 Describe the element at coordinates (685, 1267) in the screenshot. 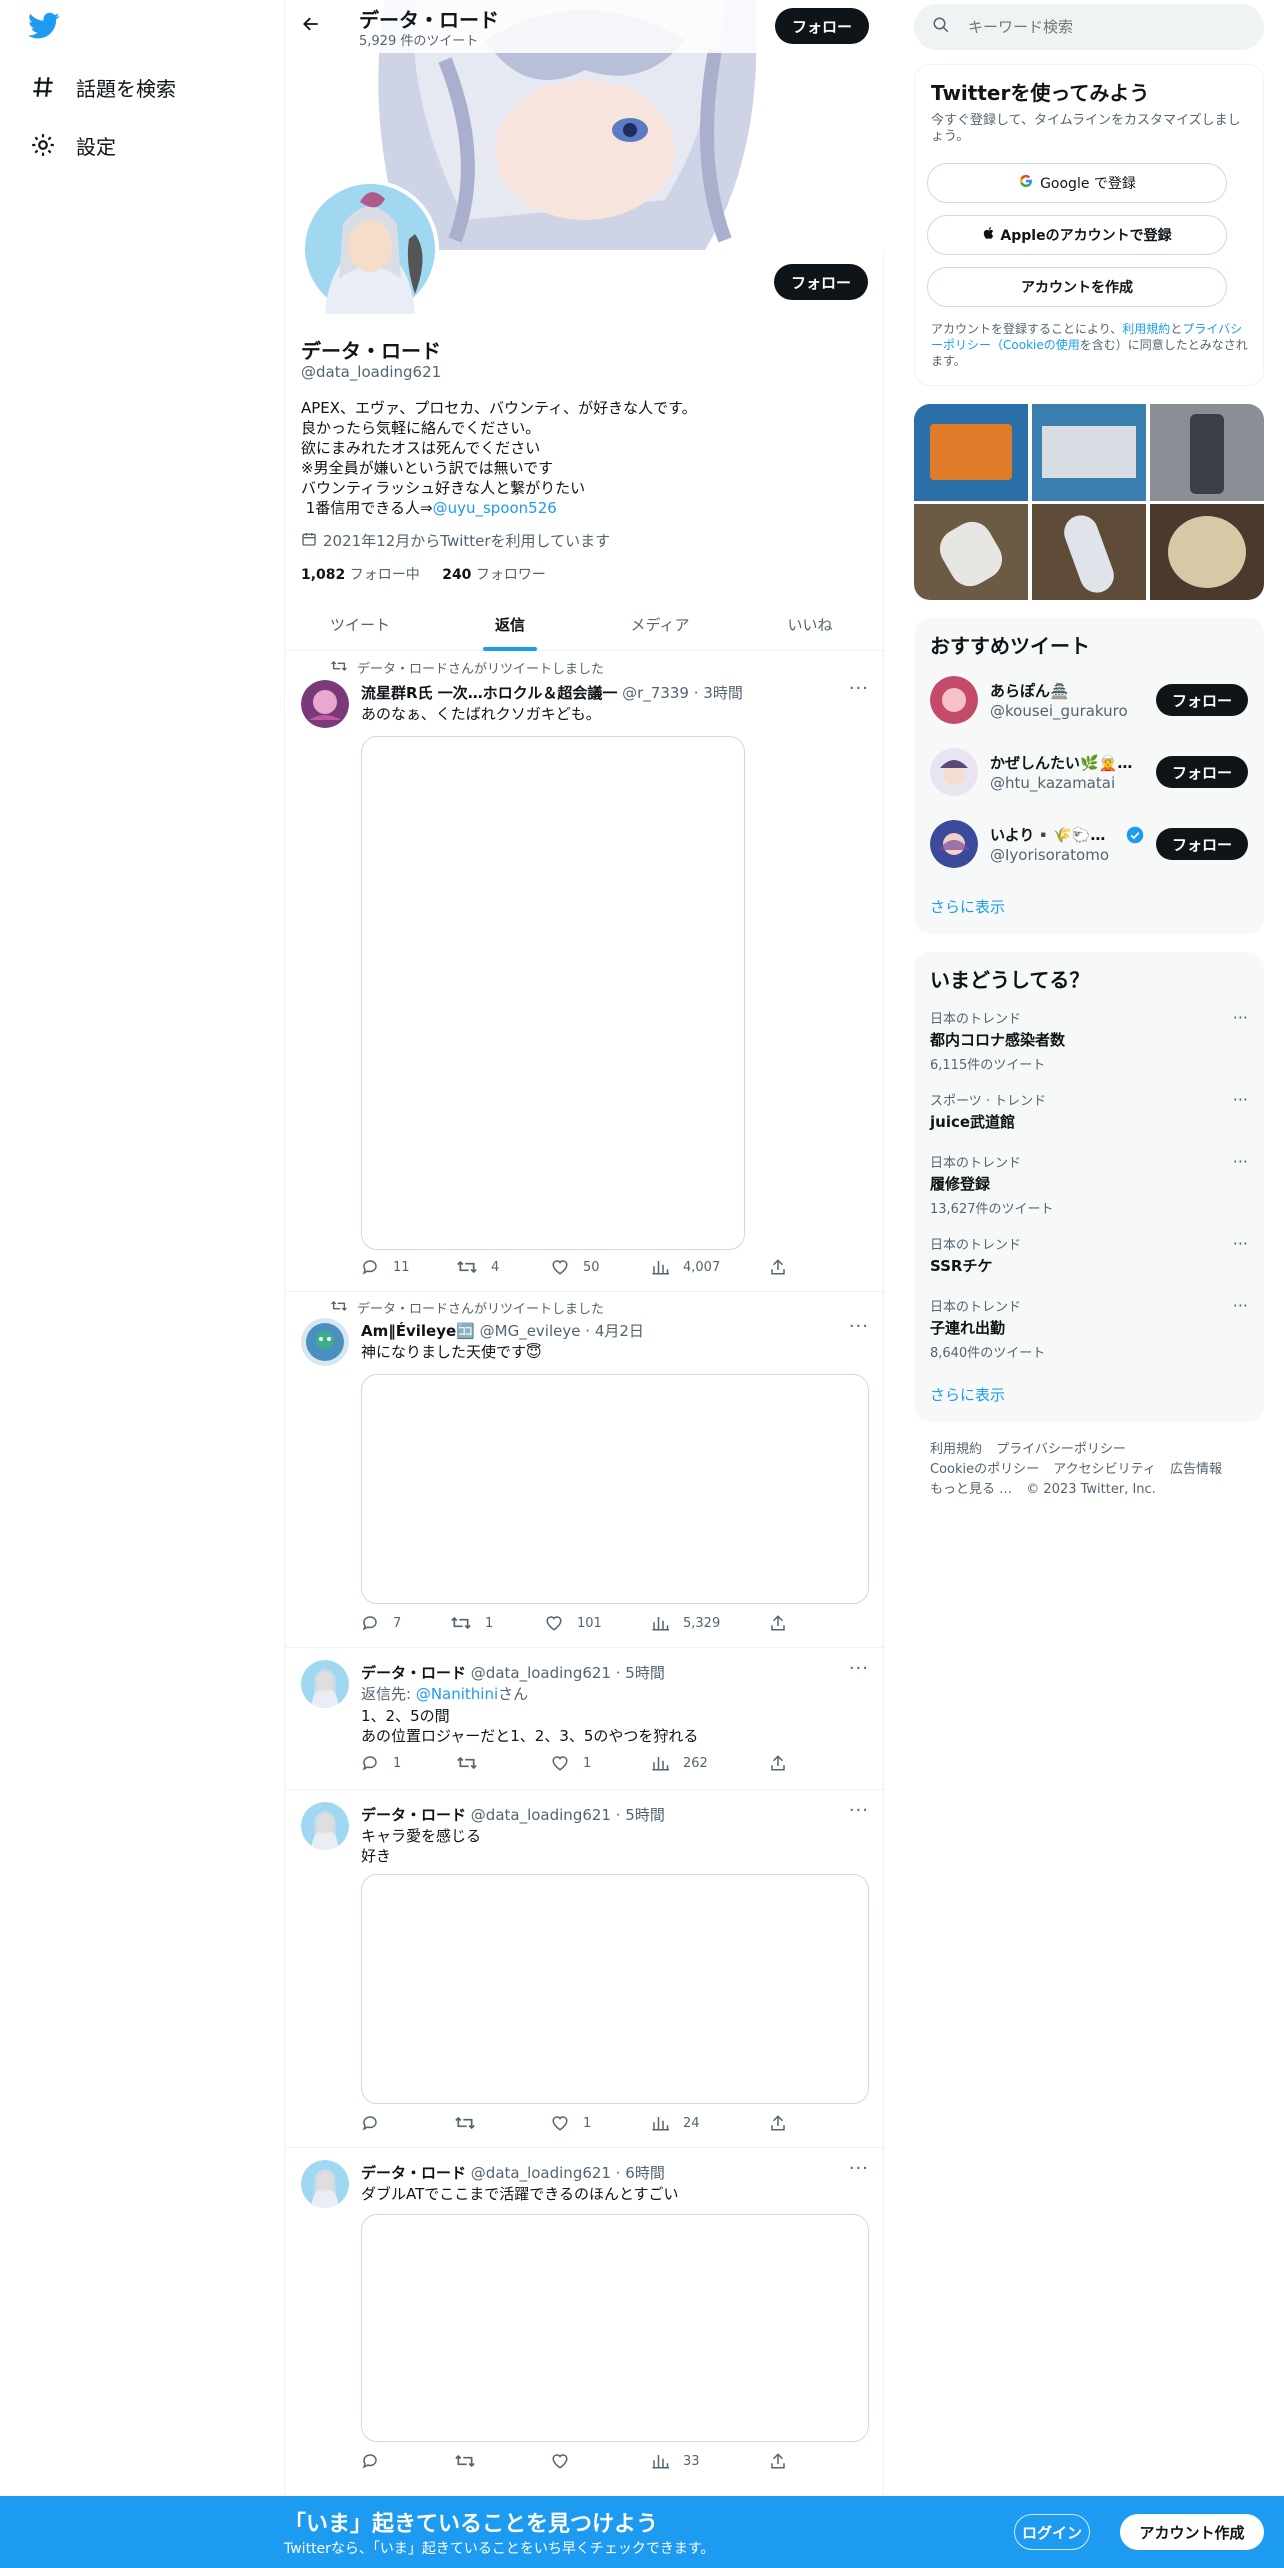

I see `views-button: 4,007` at that location.